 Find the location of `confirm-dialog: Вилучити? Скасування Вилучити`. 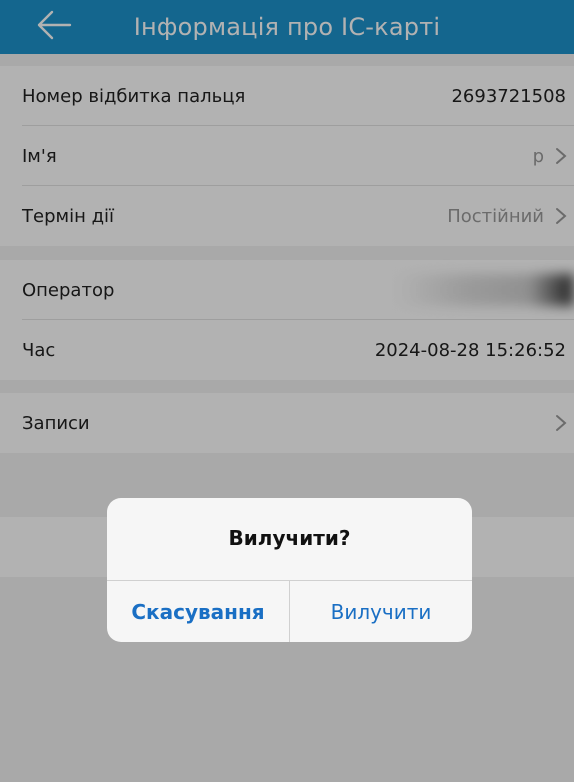

confirm-dialog: Вилучити? Скасування Вилучити is located at coordinates (289, 570).